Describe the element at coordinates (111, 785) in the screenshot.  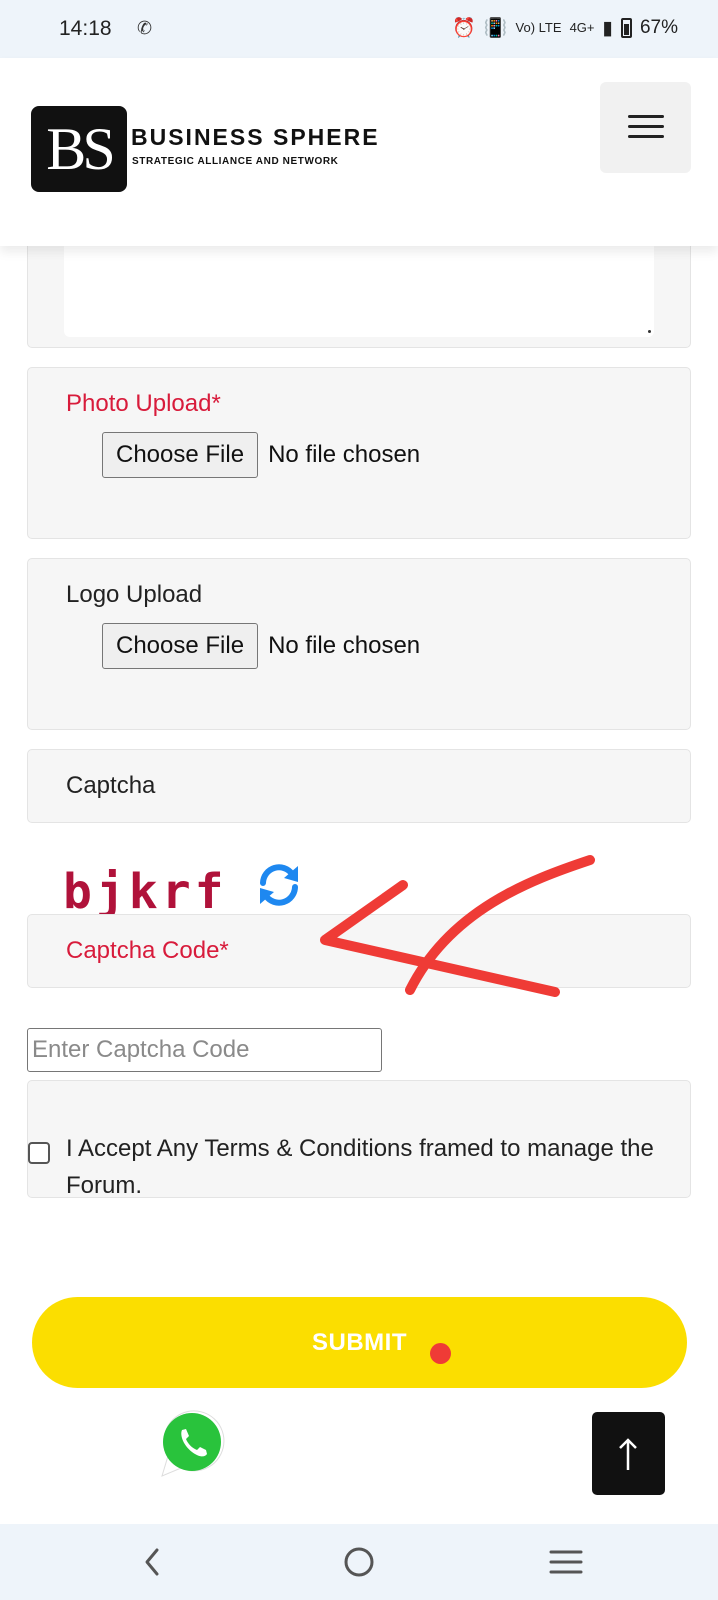
I see `captcha-label: Captcha` at that location.